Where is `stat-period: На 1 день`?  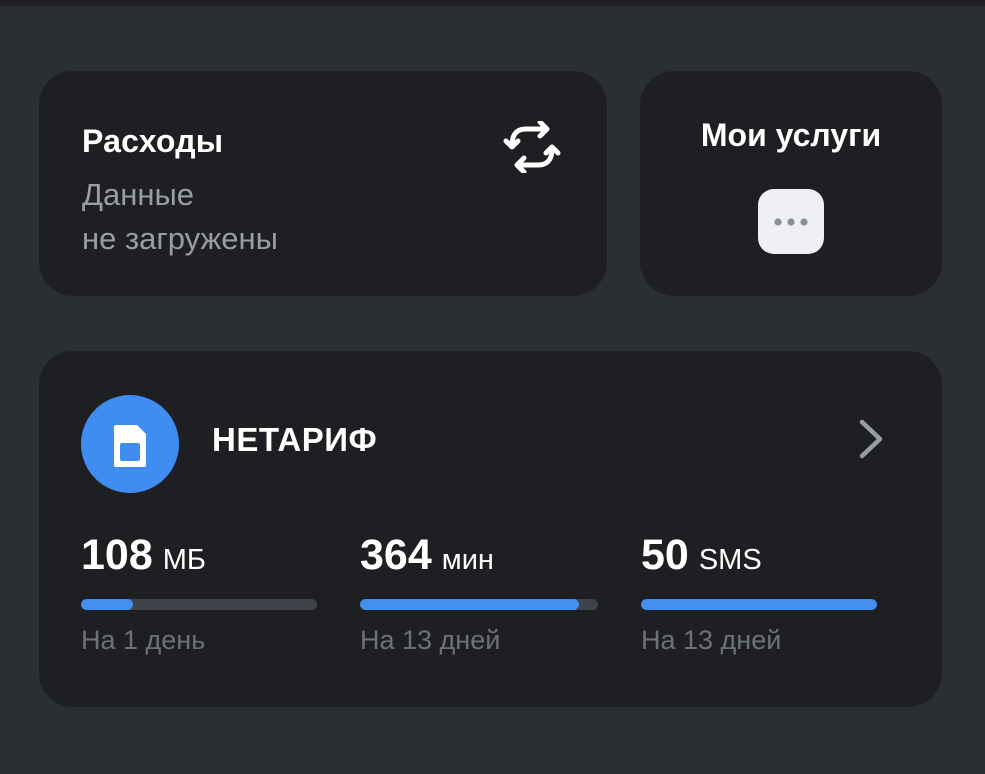 stat-period: На 1 день is located at coordinates (143, 640).